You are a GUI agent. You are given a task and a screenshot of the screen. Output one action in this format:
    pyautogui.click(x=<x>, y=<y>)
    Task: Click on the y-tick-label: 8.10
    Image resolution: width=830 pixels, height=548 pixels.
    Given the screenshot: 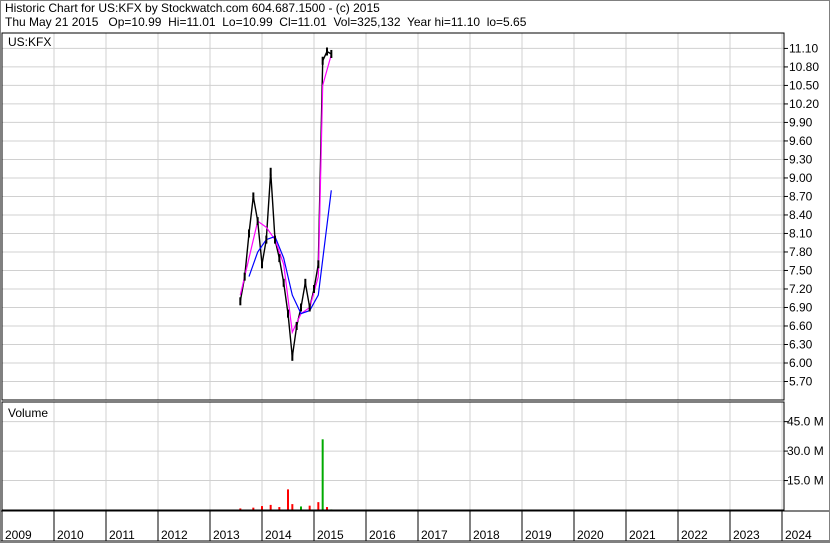 What is the action you would take?
    pyautogui.click(x=801, y=233)
    